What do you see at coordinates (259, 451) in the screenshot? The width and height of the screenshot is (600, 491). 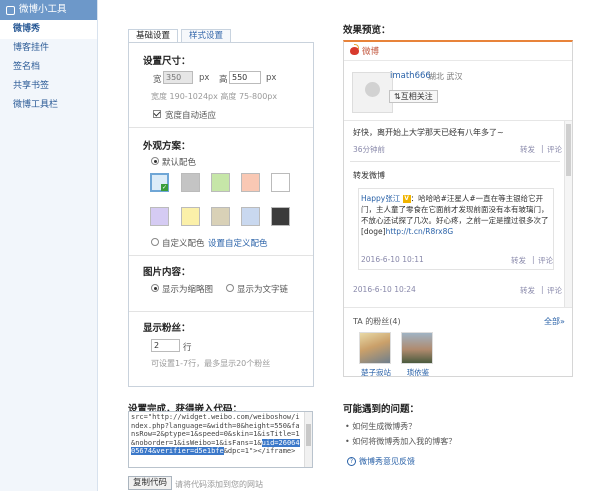 I see `code-text-end: &dpc=1"></iframe>` at bounding box center [259, 451].